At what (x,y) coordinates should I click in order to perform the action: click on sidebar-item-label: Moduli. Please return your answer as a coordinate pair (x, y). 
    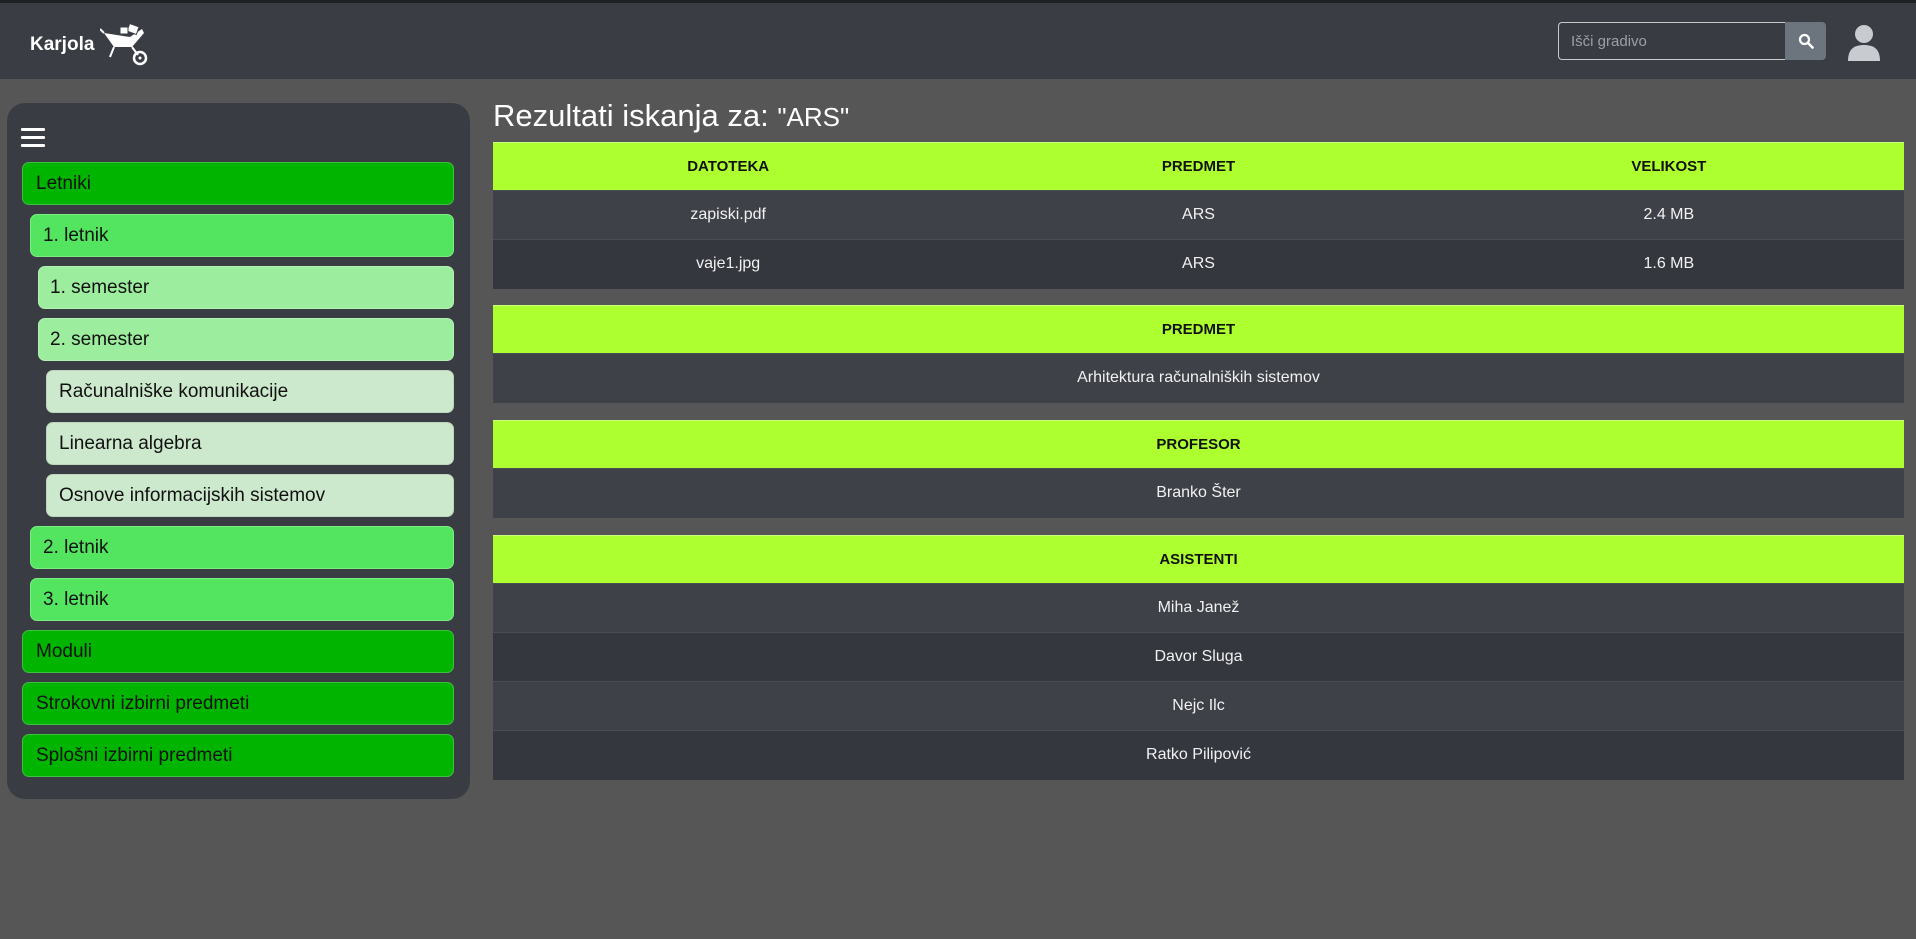
    Looking at the image, I should click on (64, 651).